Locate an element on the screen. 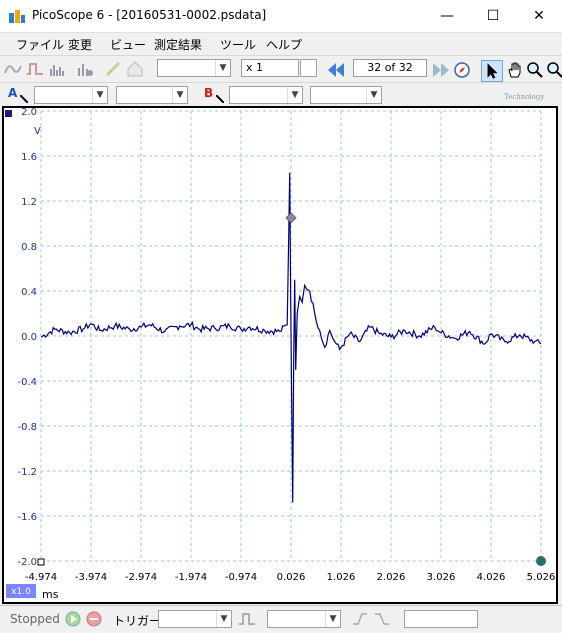 This screenshot has height=633, width=562. y-tick-label: 0.0 is located at coordinates (29, 337).